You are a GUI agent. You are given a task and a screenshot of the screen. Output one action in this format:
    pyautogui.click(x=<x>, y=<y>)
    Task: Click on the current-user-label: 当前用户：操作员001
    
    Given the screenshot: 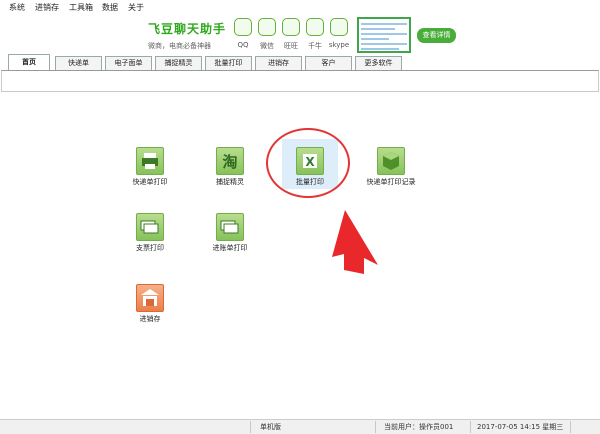 What is the action you would take?
    pyautogui.click(x=419, y=427)
    